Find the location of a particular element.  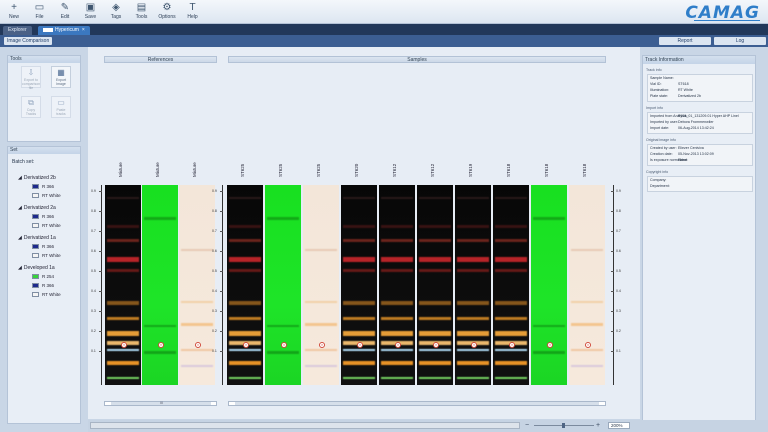

tab-label: Hypericum is located at coordinates (67, 30).